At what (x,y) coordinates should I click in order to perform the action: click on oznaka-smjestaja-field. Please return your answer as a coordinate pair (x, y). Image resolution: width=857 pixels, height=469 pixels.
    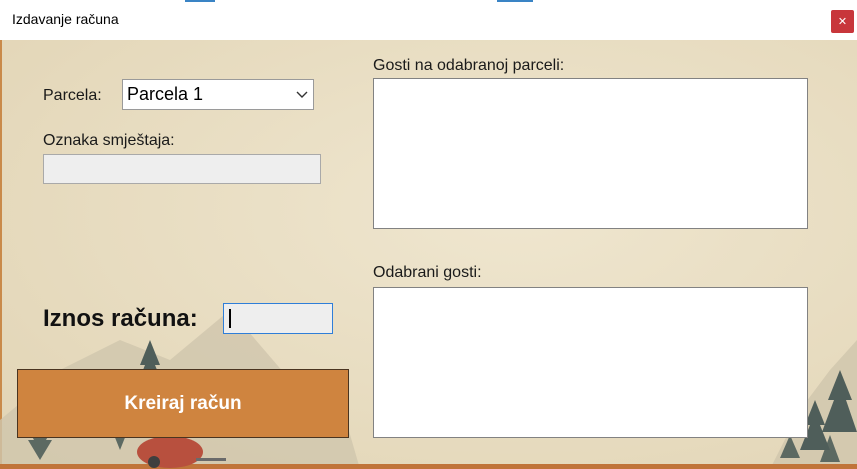
    Looking at the image, I should click on (182, 169).